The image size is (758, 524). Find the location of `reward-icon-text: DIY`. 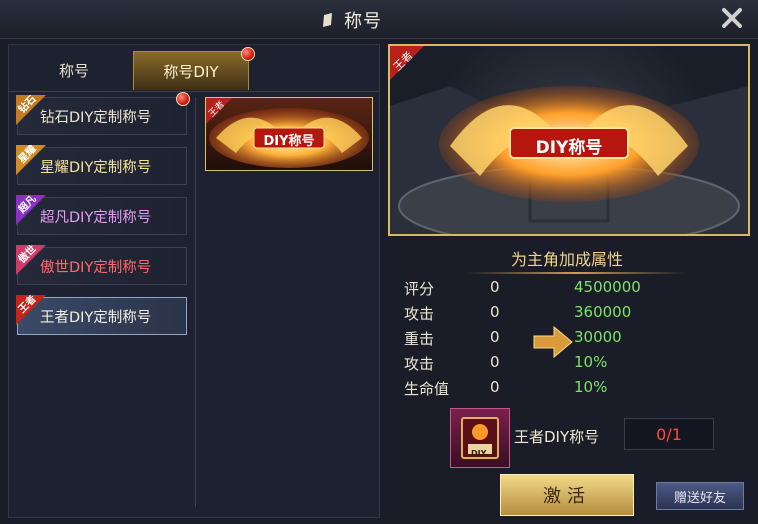

reward-icon-text: DIY is located at coordinates (479, 453).